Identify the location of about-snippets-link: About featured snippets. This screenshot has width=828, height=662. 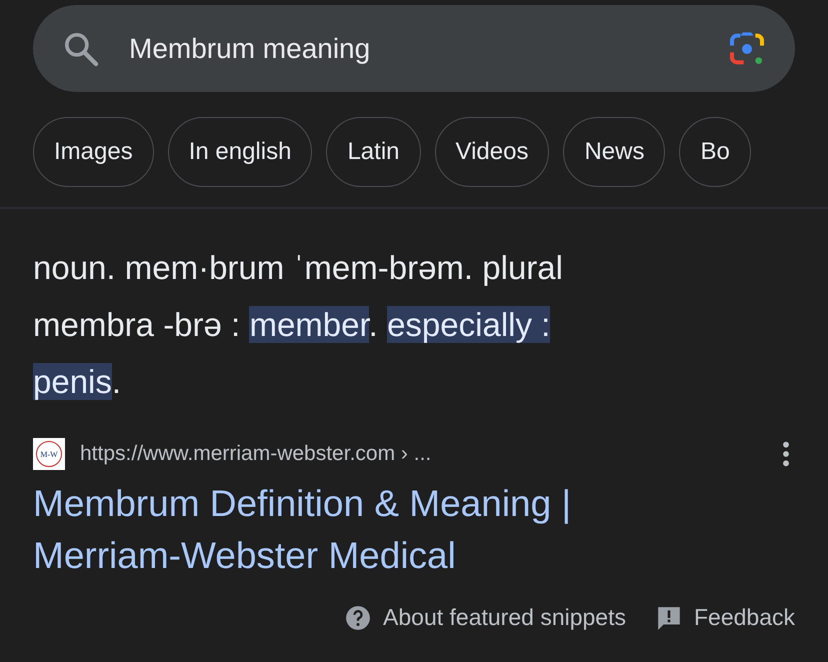
(485, 617).